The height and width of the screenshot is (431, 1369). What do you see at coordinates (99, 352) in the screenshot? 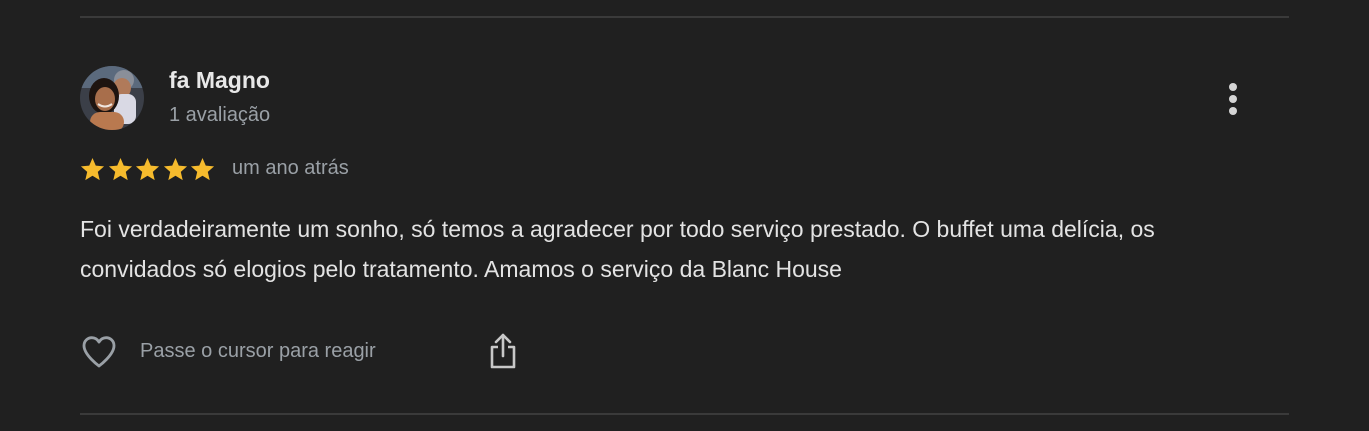
I see `heart-outline-icon` at bounding box center [99, 352].